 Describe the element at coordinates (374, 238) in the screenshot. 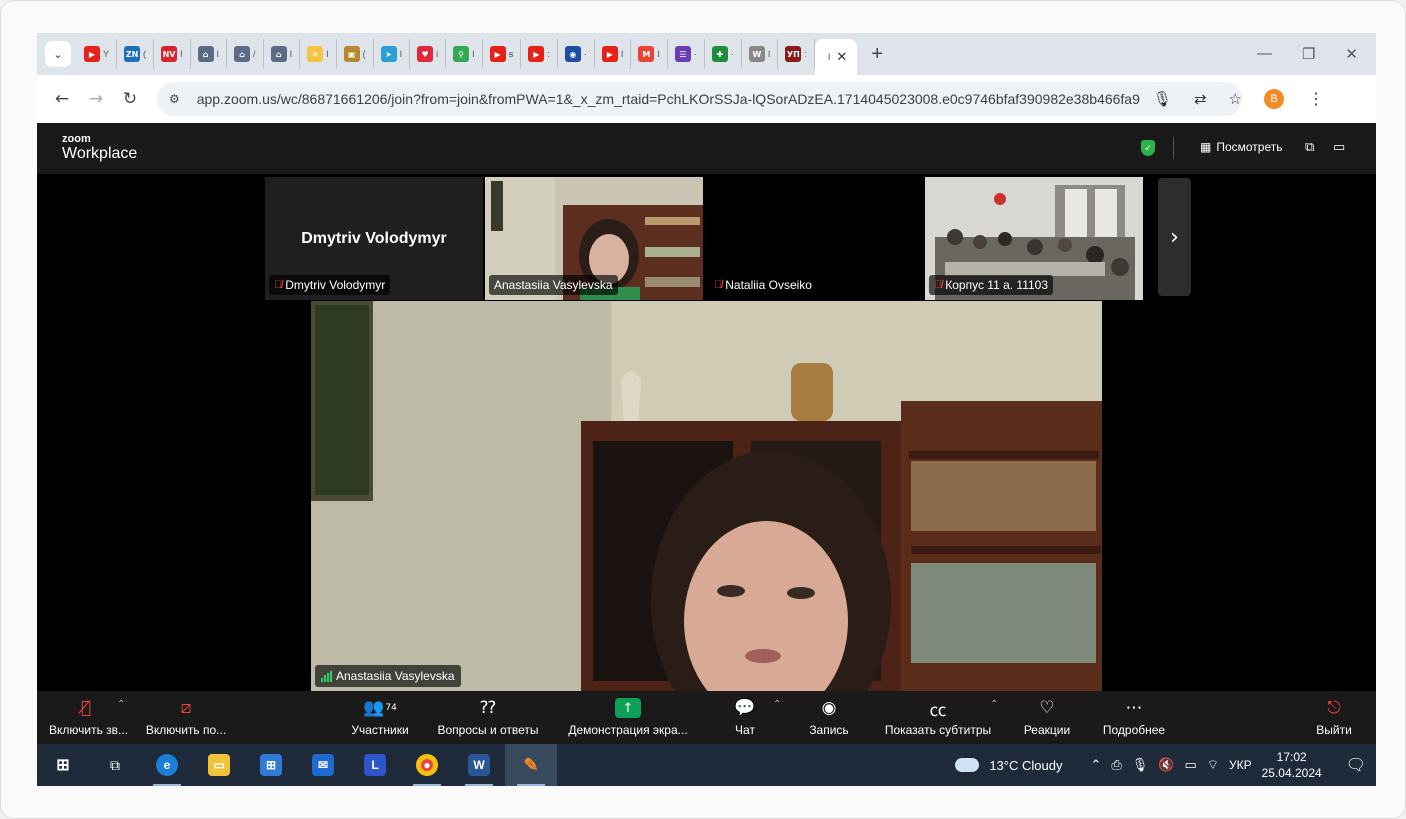

I see `participant-tile: Dmytriv Volodymyr 🎙̸ Dmytriv Volodymyr` at that location.